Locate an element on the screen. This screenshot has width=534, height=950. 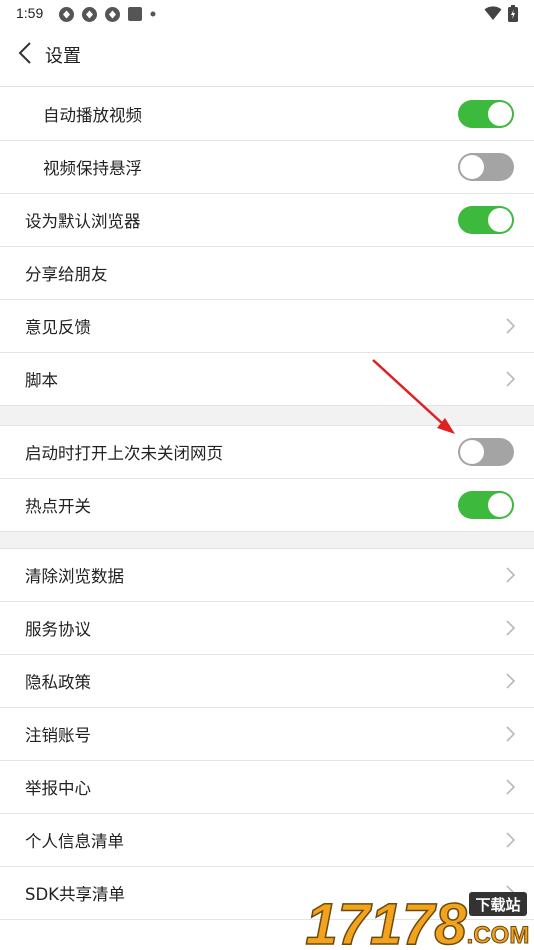
setting-label: 服务协议 is located at coordinates (58, 629).